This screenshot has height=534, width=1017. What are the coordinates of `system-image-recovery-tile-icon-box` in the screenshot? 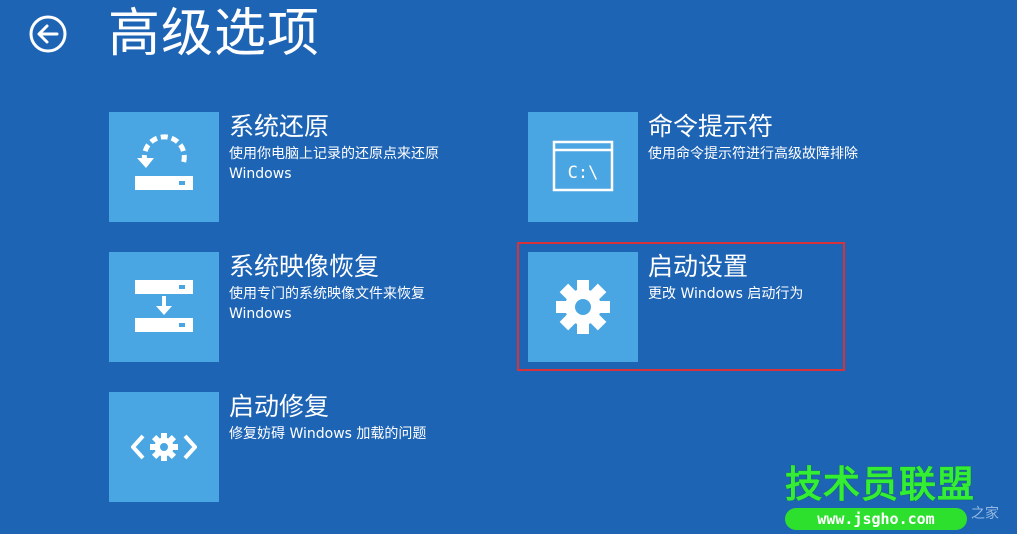 It's located at (164, 307).